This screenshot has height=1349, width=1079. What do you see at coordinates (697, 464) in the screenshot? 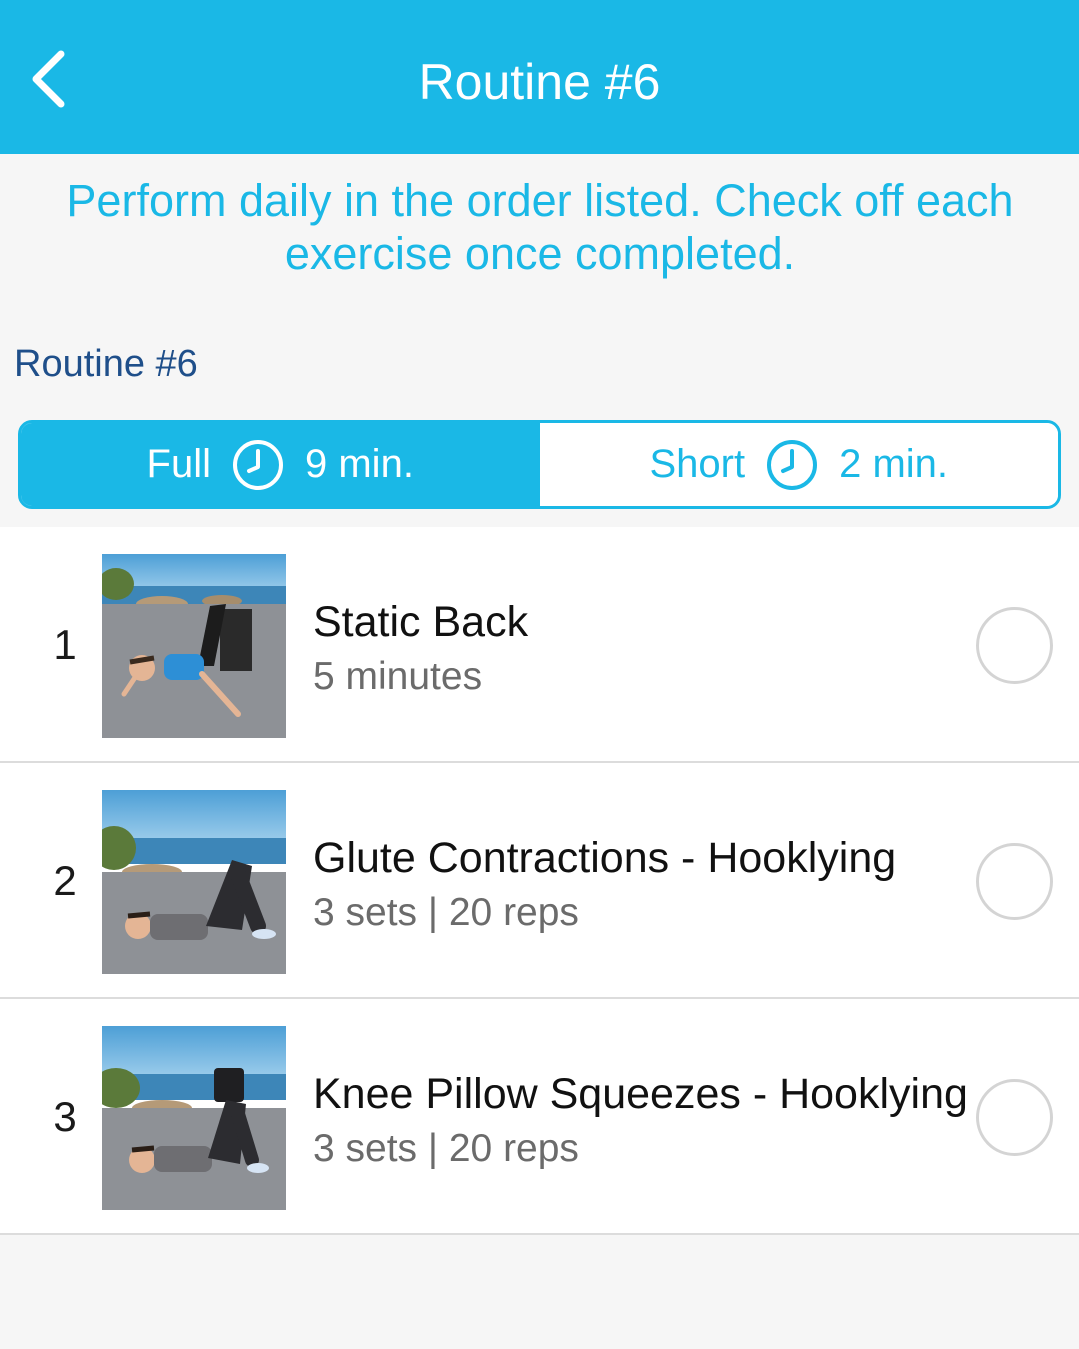
I see `short-label: Short` at bounding box center [697, 464].